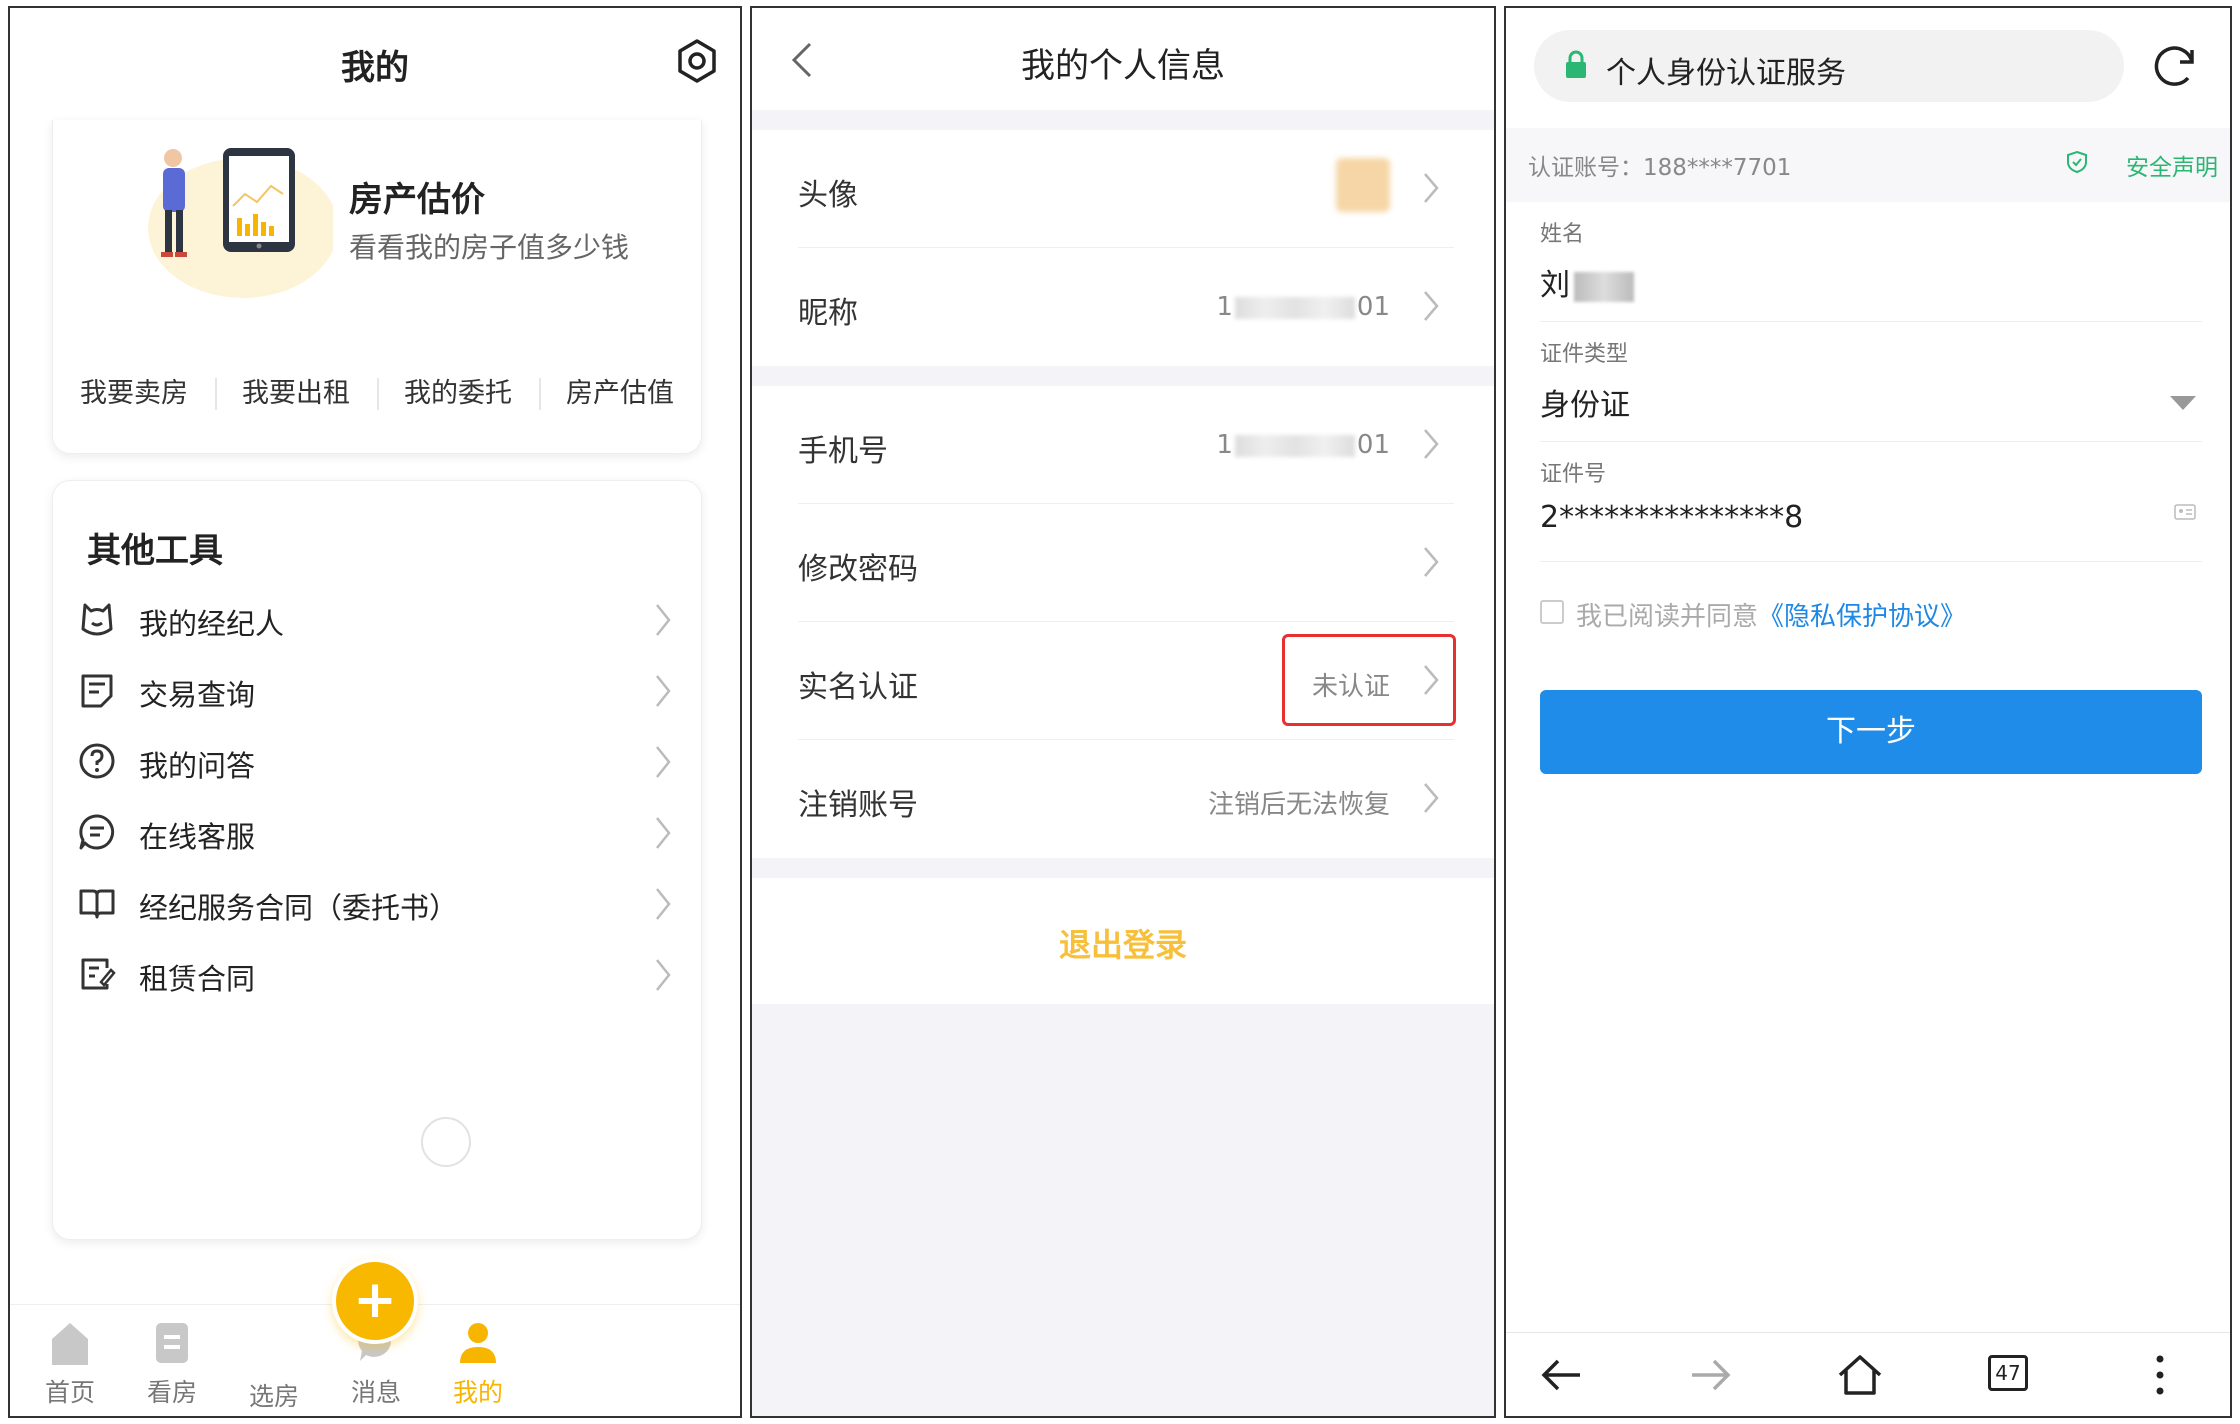  I want to click on valuation-title: 房产估价, so click(417, 200).